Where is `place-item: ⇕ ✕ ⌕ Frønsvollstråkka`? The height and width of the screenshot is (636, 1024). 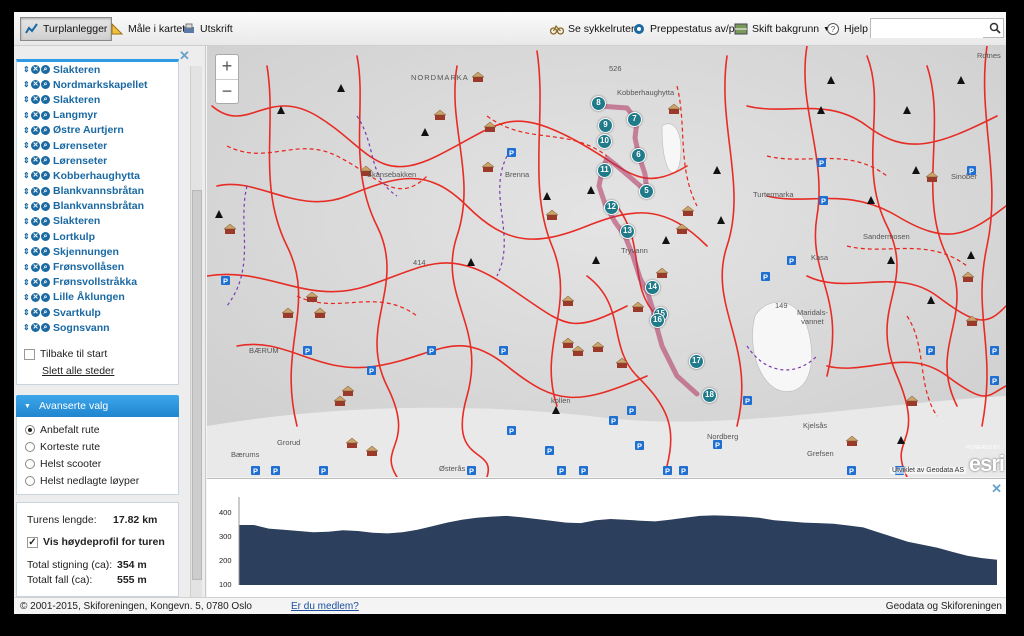 place-item: ⇕ ✕ ⌕ Frønsvollstråkka is located at coordinates (97, 282).